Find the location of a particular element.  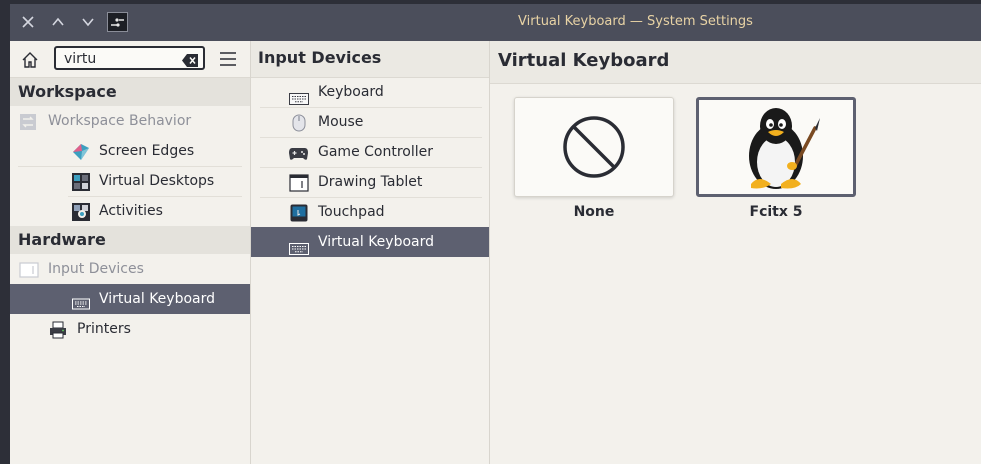

category-hardware: Hardware is located at coordinates (130, 240).